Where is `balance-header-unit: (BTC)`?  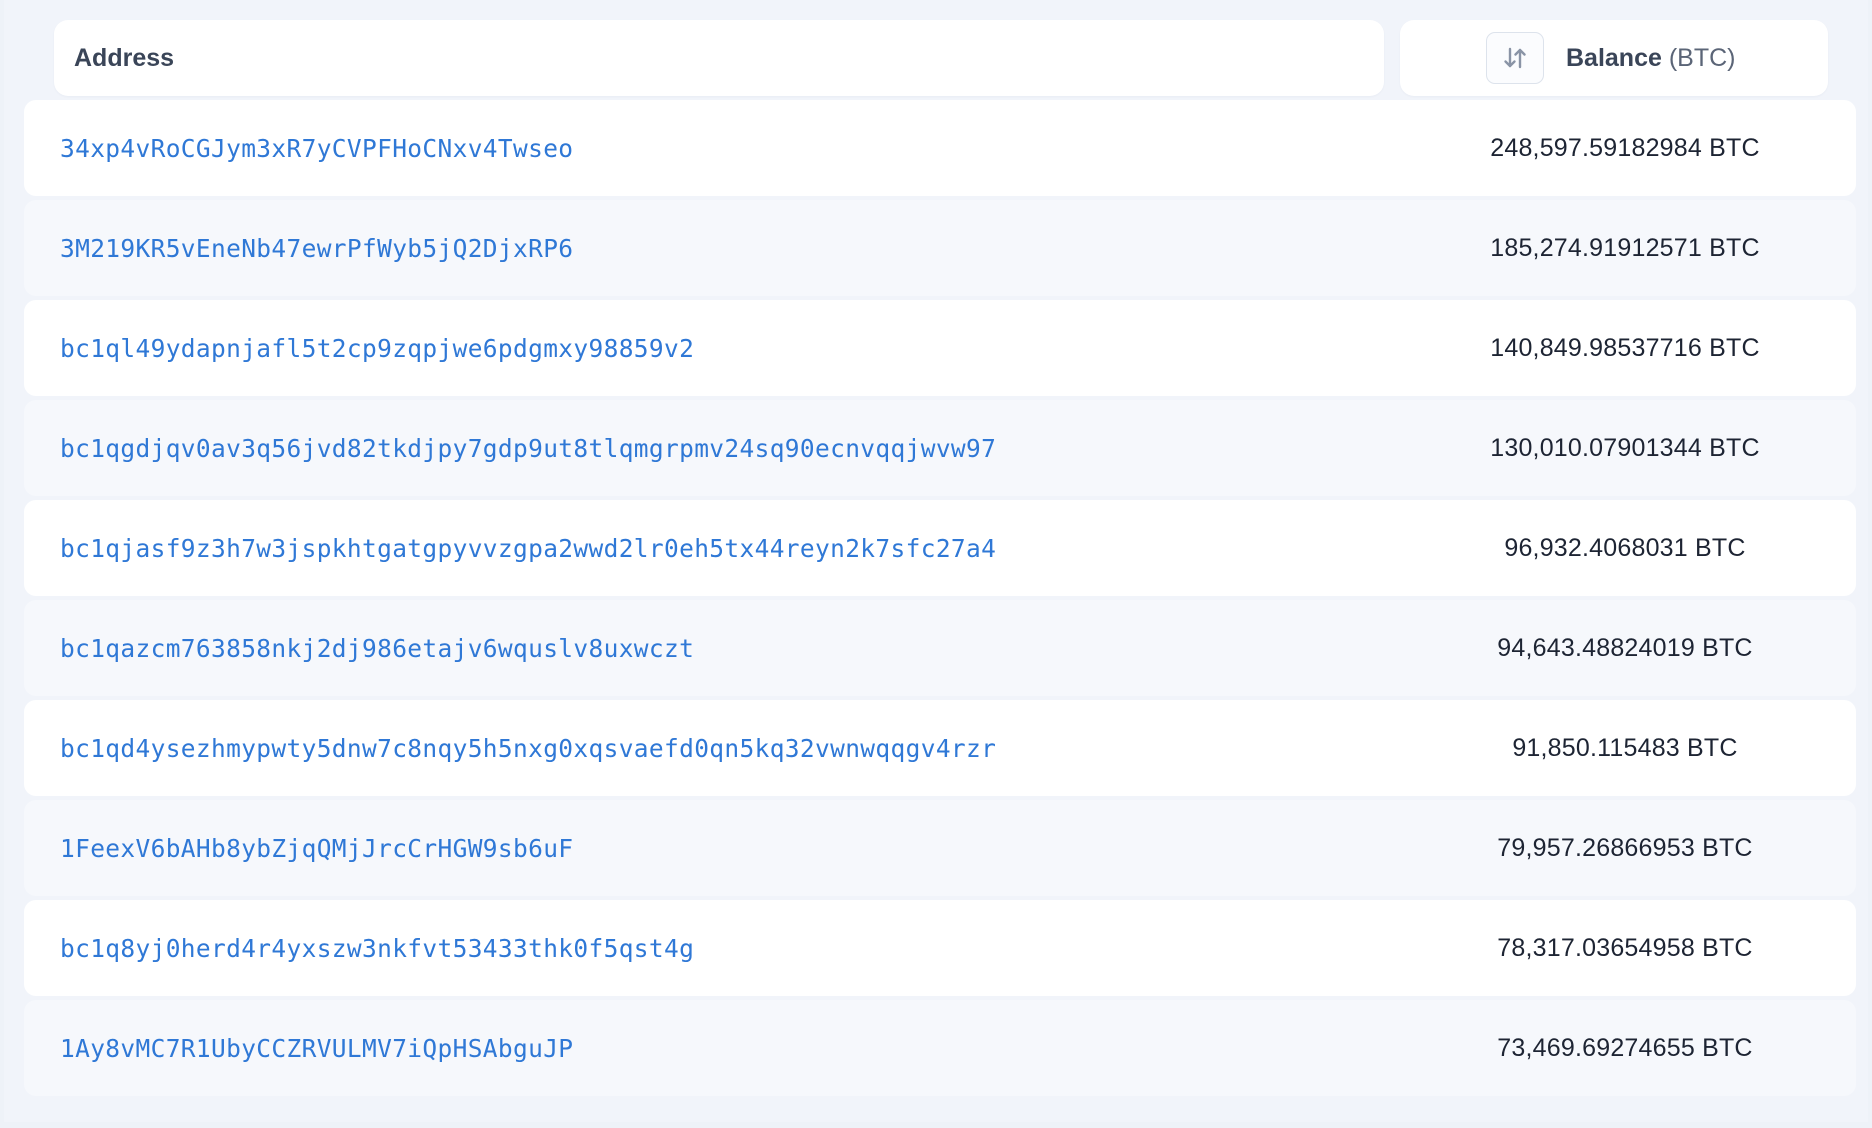 balance-header-unit: (BTC) is located at coordinates (1702, 57).